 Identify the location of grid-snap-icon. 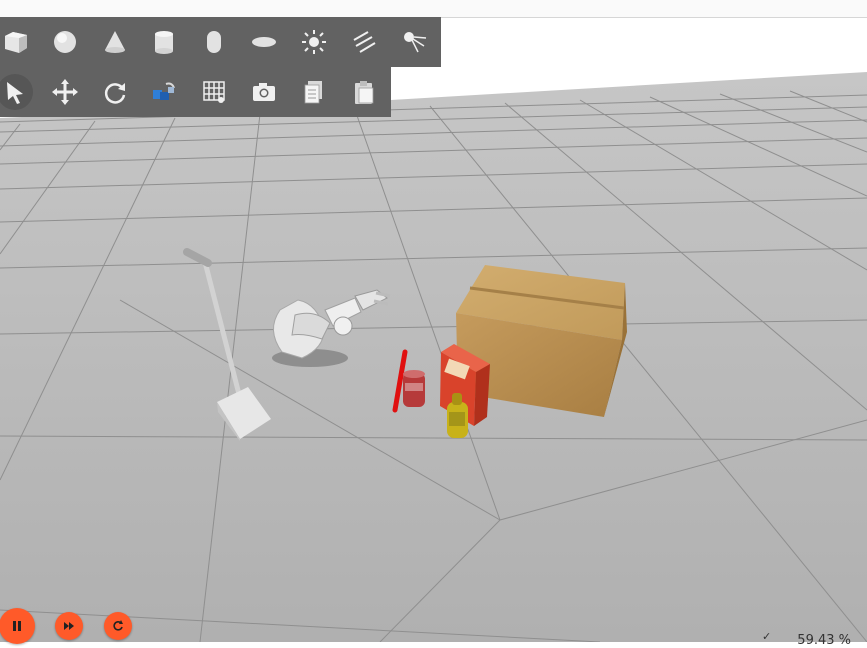
(214, 92).